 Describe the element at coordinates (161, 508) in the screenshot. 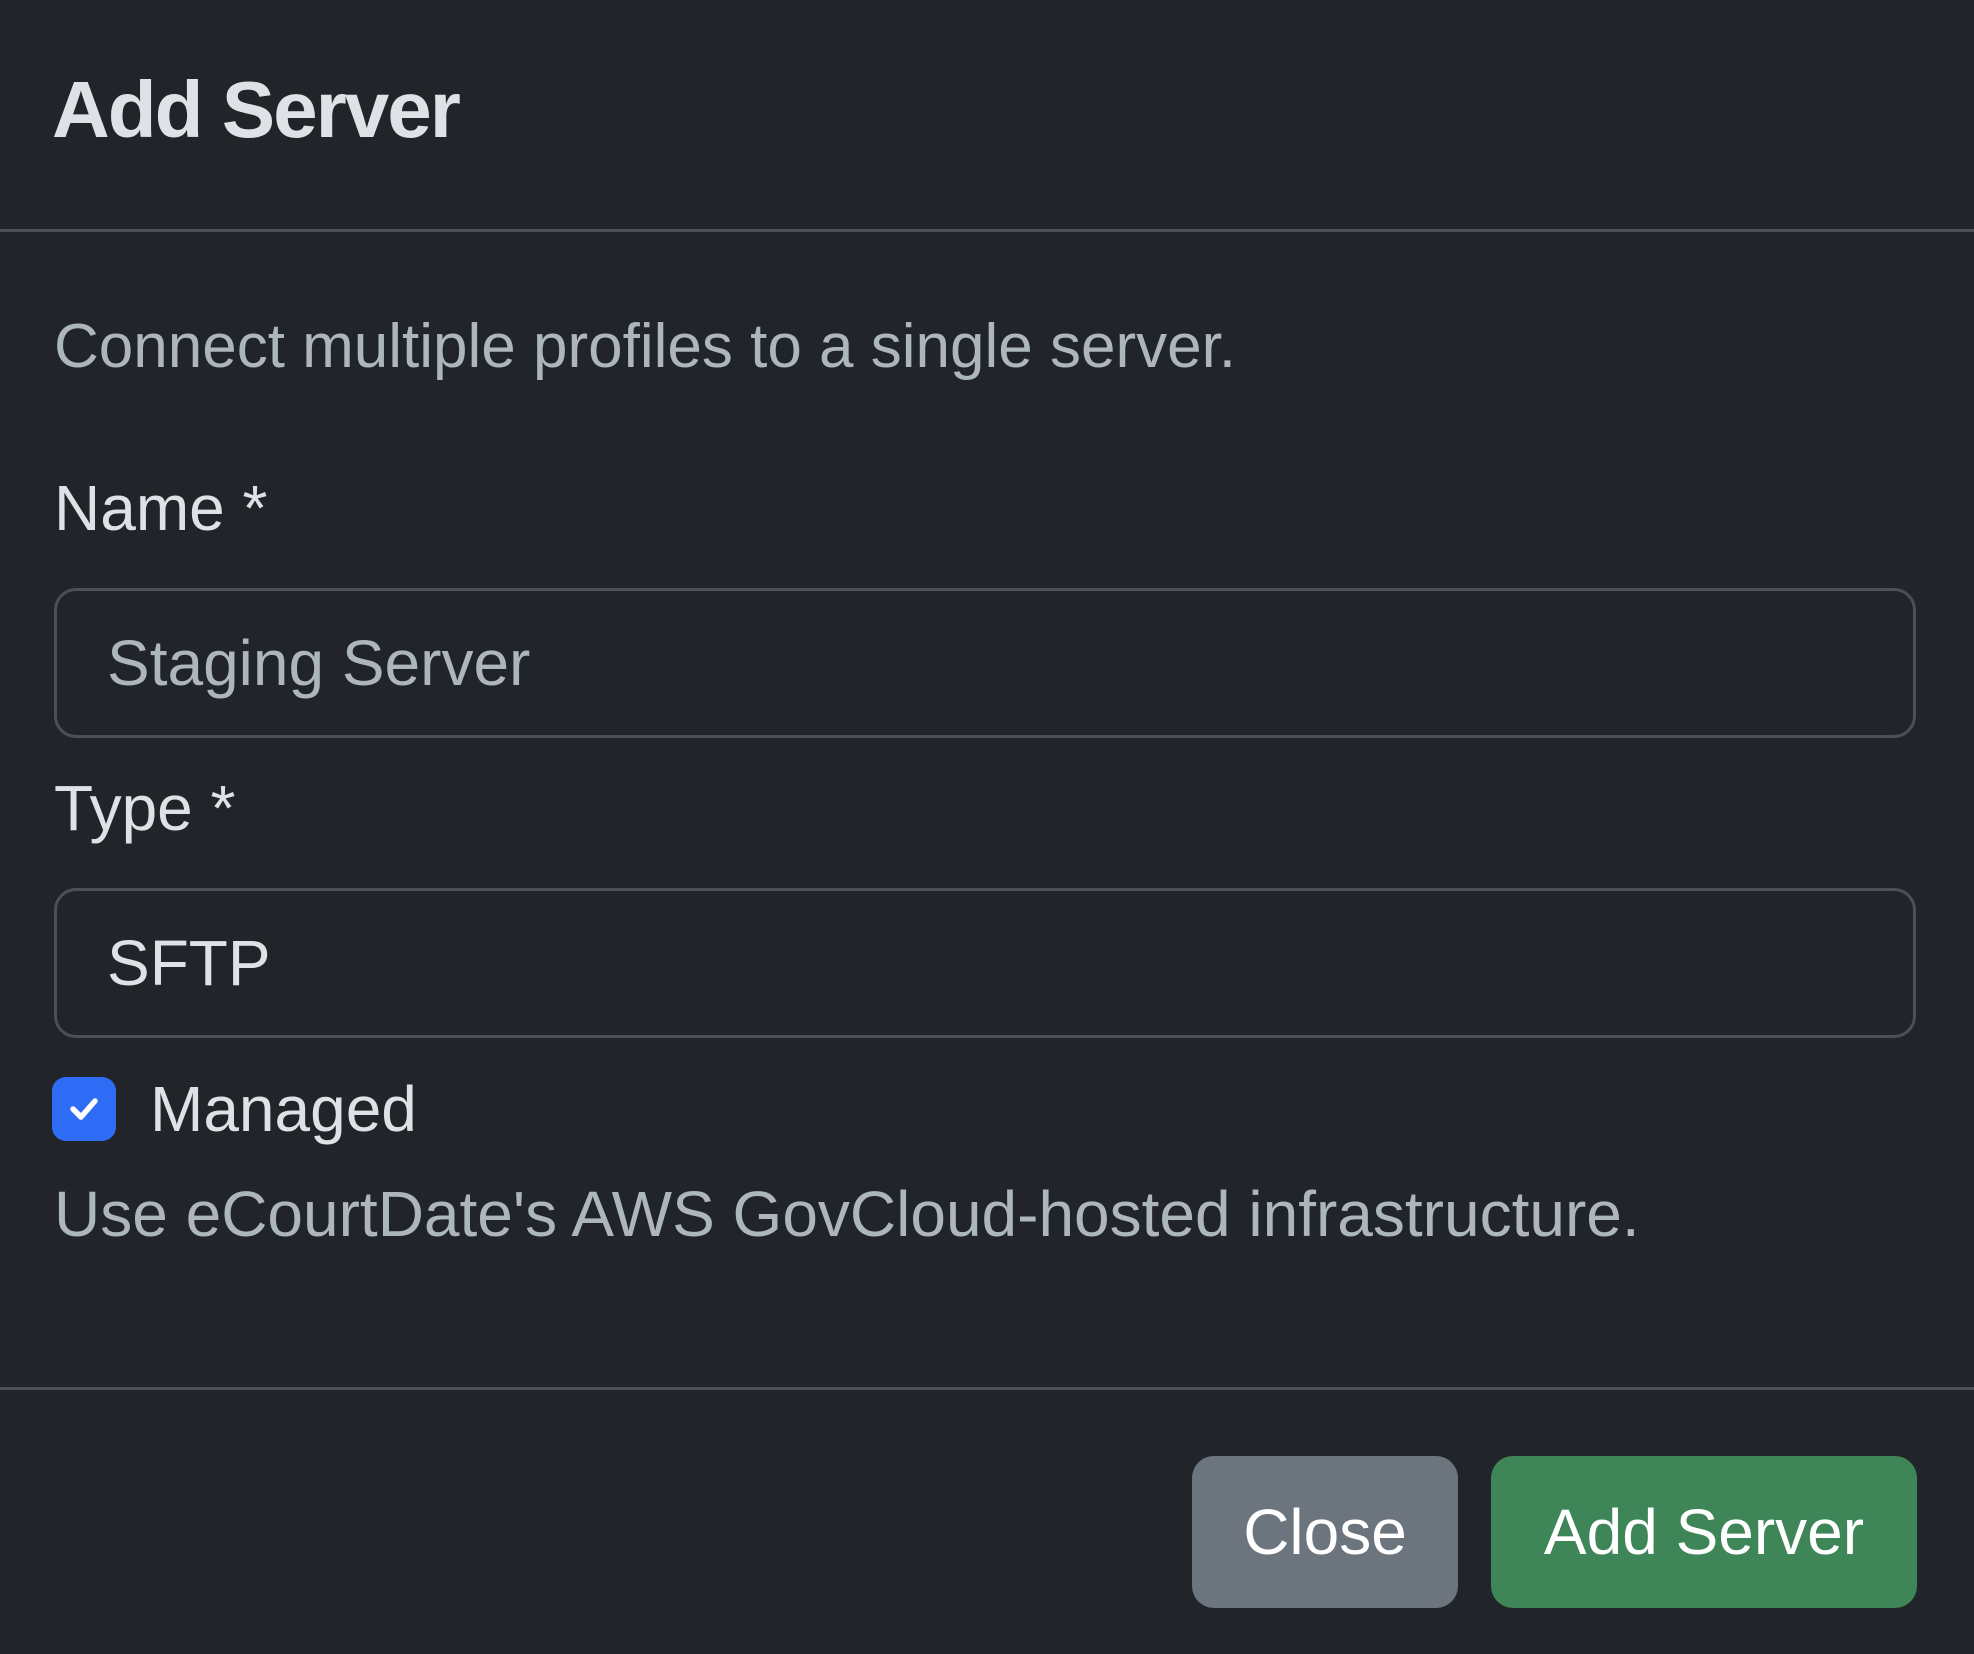

I see `name-field-label: Name *` at that location.